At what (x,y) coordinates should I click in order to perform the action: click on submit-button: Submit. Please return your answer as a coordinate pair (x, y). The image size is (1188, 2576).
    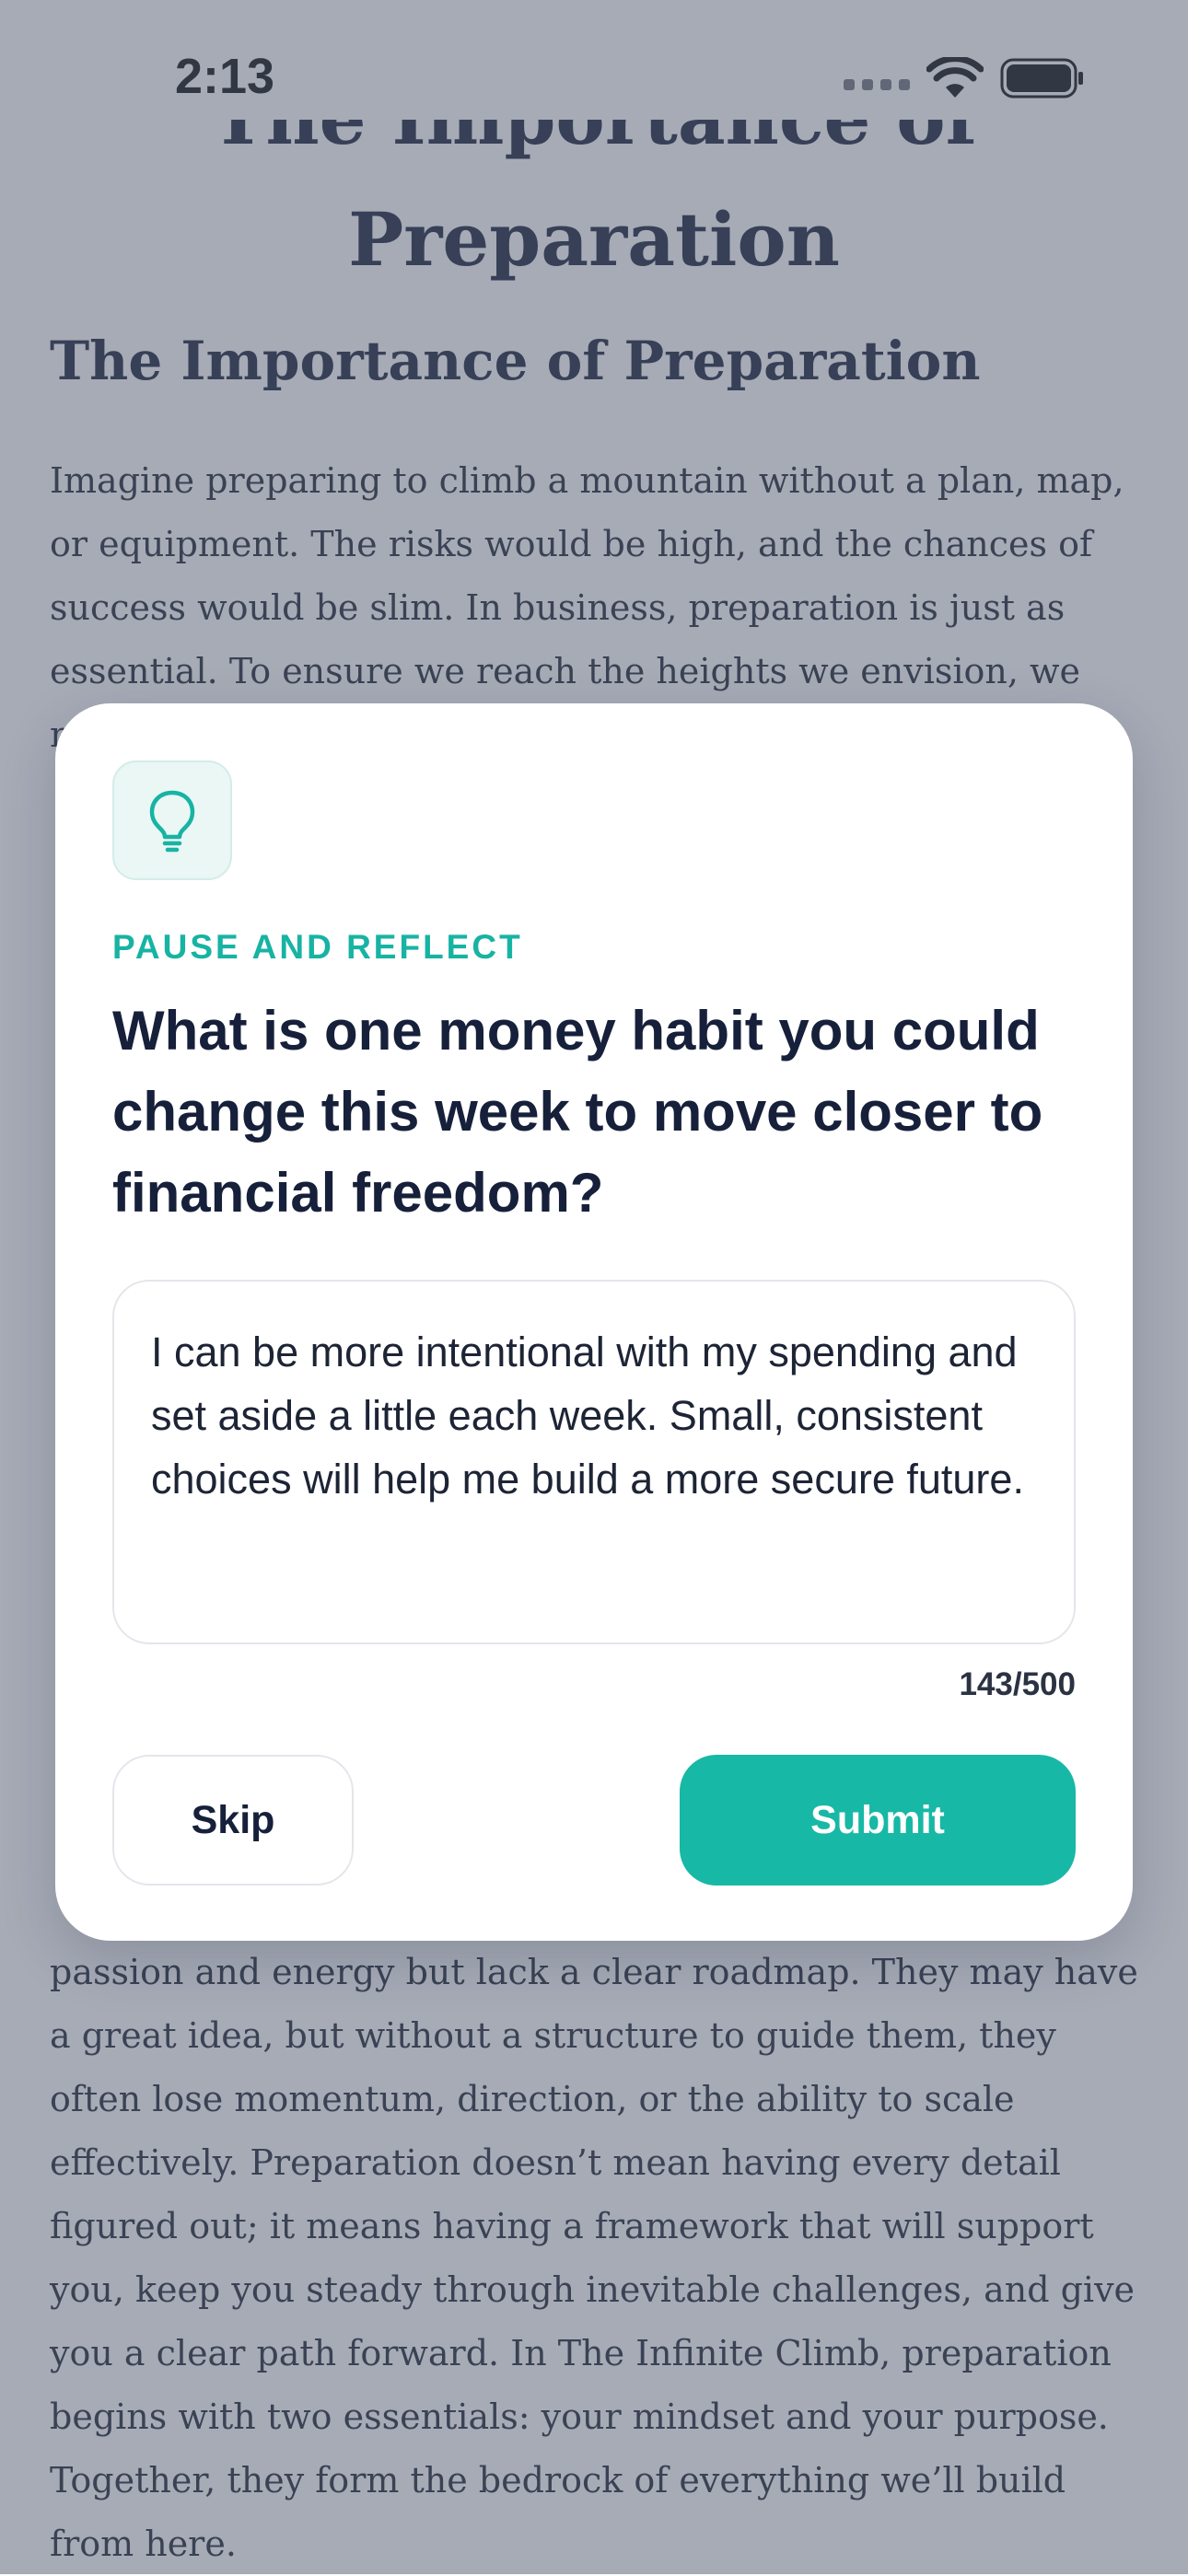
    Looking at the image, I should click on (878, 1820).